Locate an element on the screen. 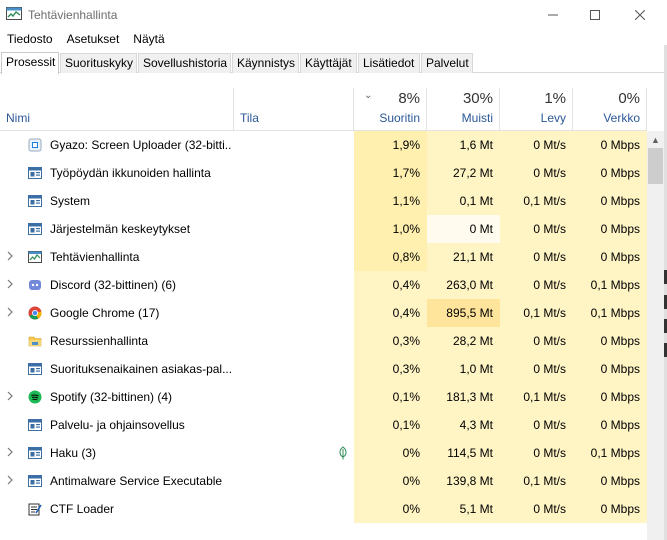 This screenshot has width=667, height=540. tab-details: Lisätiedot is located at coordinates (389, 63).